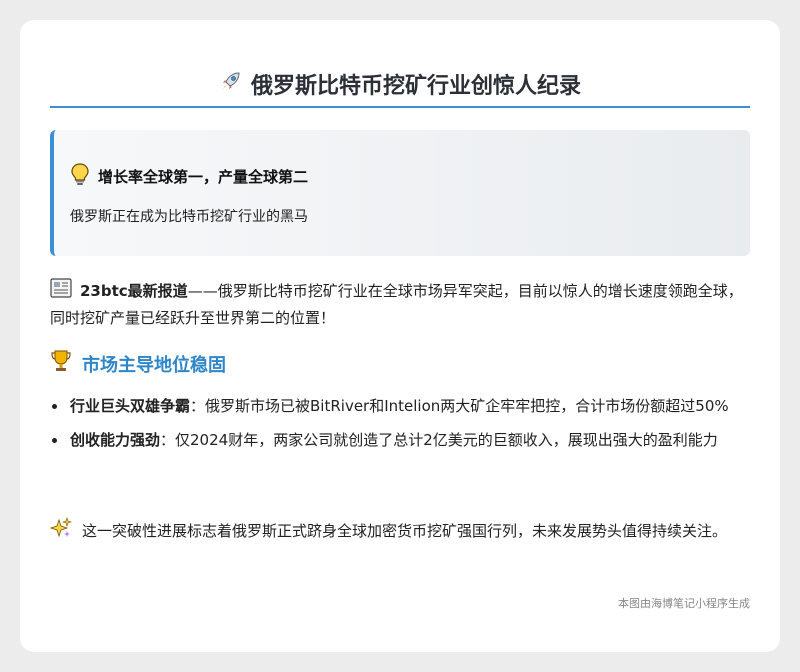 The width and height of the screenshot is (800, 672). What do you see at coordinates (61, 363) in the screenshot?
I see `trophy-icon` at bounding box center [61, 363].